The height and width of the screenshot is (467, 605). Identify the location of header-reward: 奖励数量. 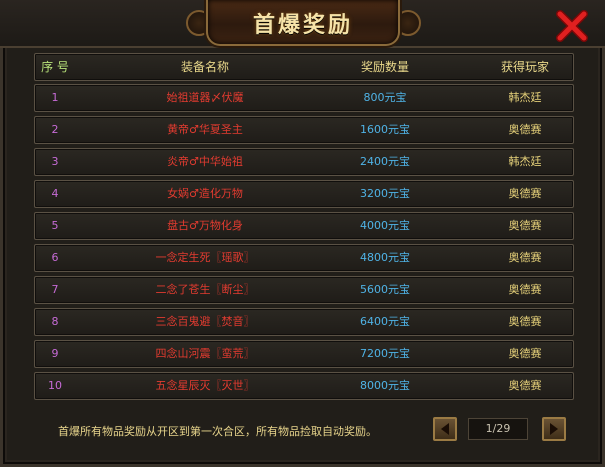
(384, 67).